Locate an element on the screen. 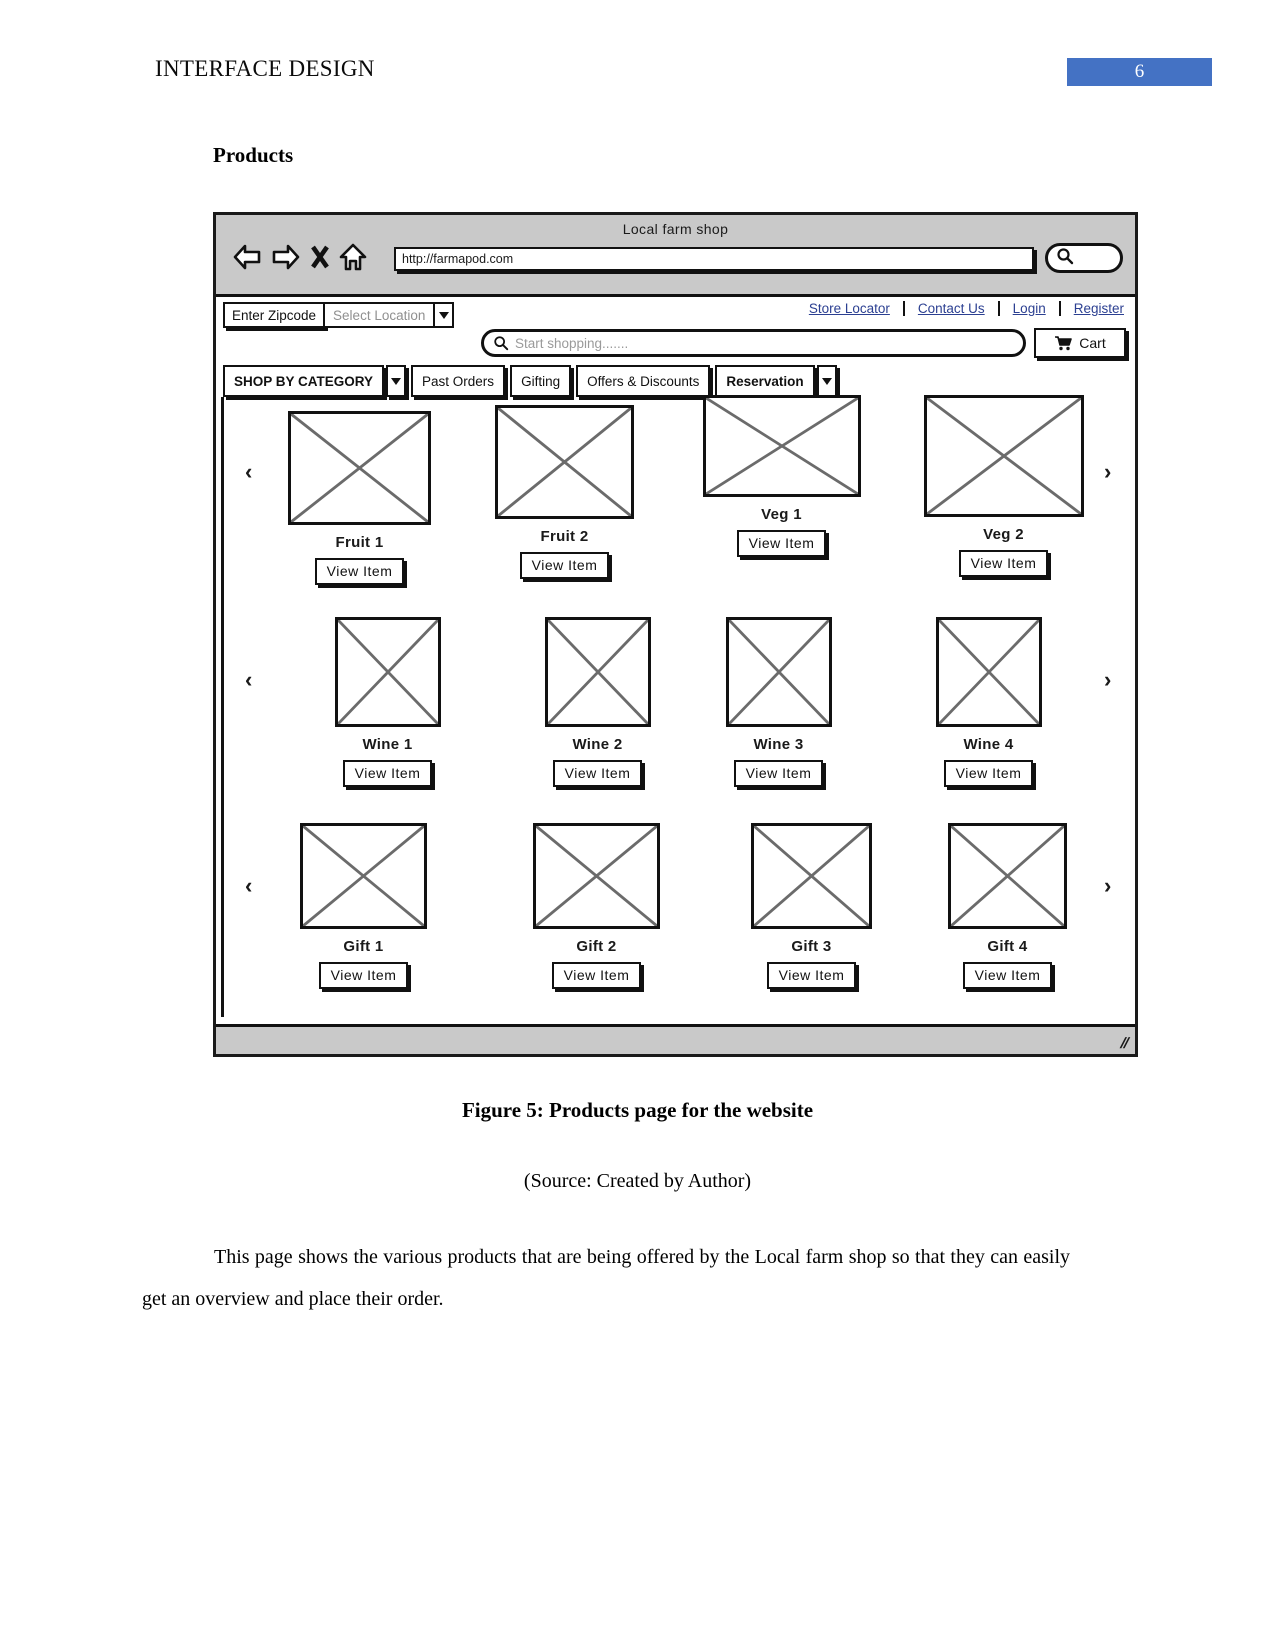 The width and height of the screenshot is (1275, 1650). running-head: INTERFACE DESIGN is located at coordinates (265, 68).